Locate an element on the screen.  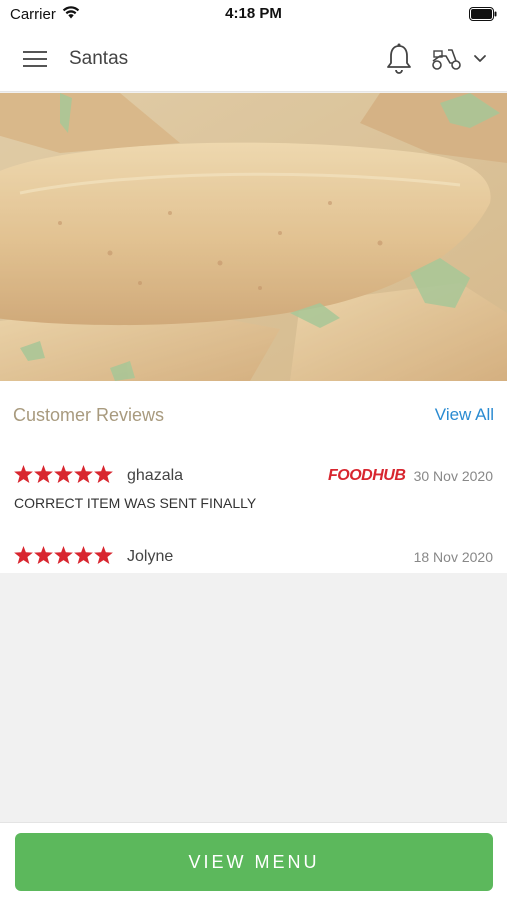
status-bar: Carrier 4:18 PM is located at coordinates (253, 14).